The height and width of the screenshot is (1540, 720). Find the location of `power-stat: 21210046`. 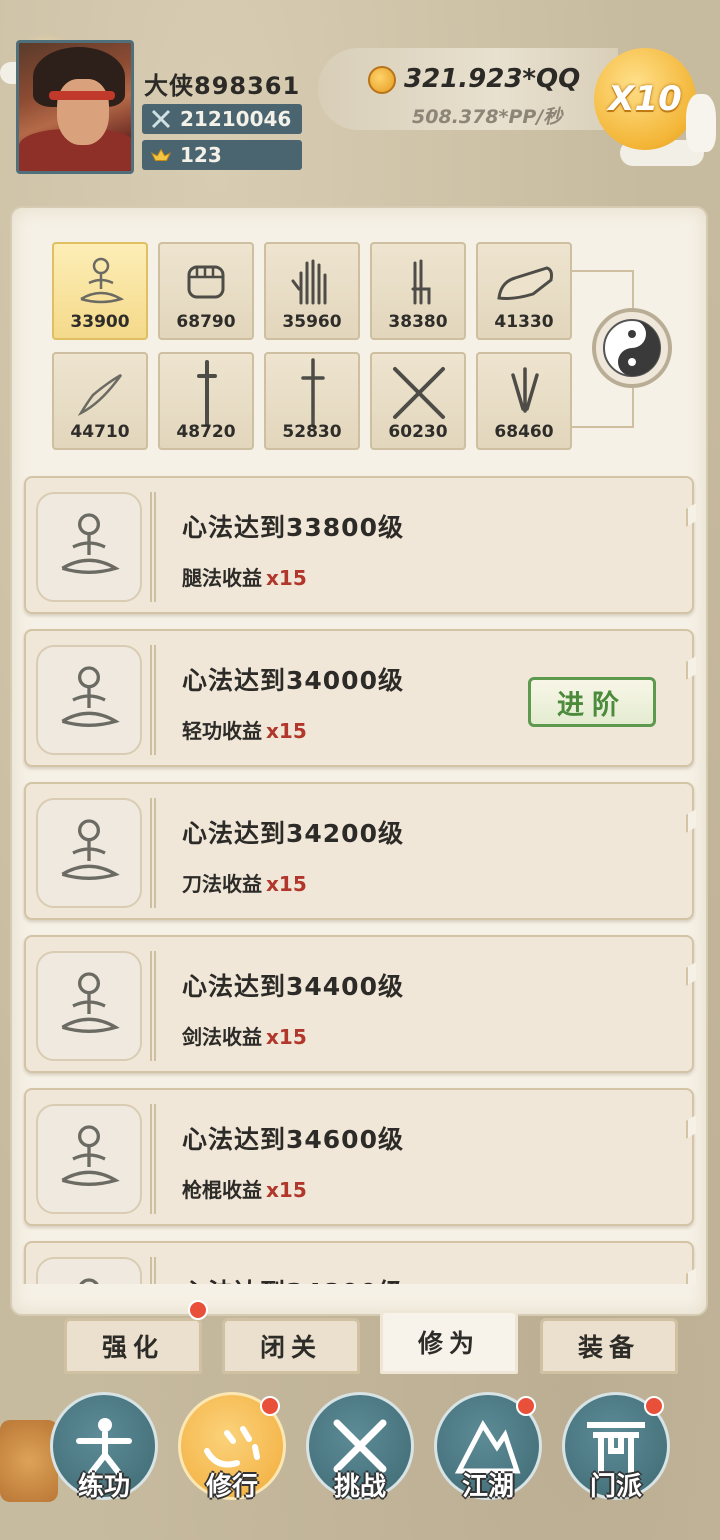

power-stat: 21210046 is located at coordinates (222, 119).